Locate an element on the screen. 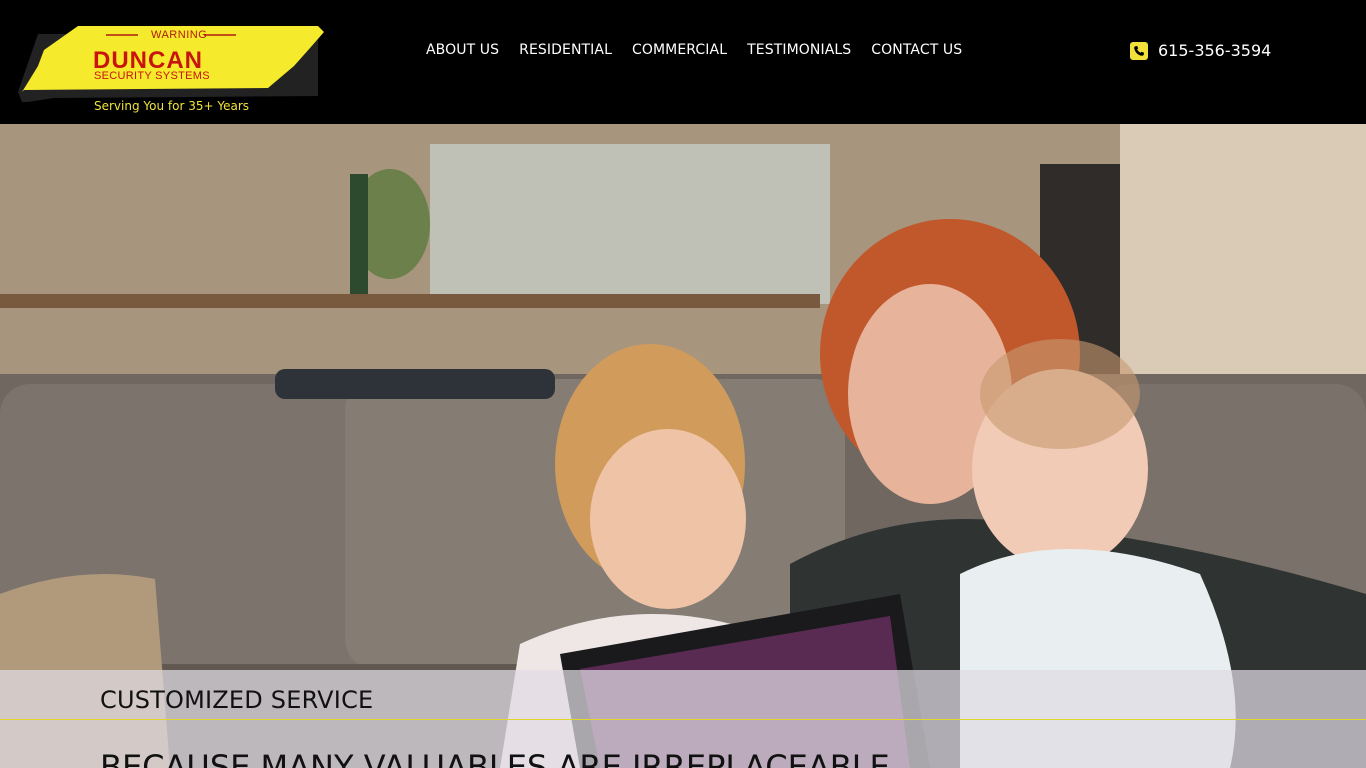 This screenshot has height=768, width=1366. nav-about-us: ABOUT US is located at coordinates (462, 50).